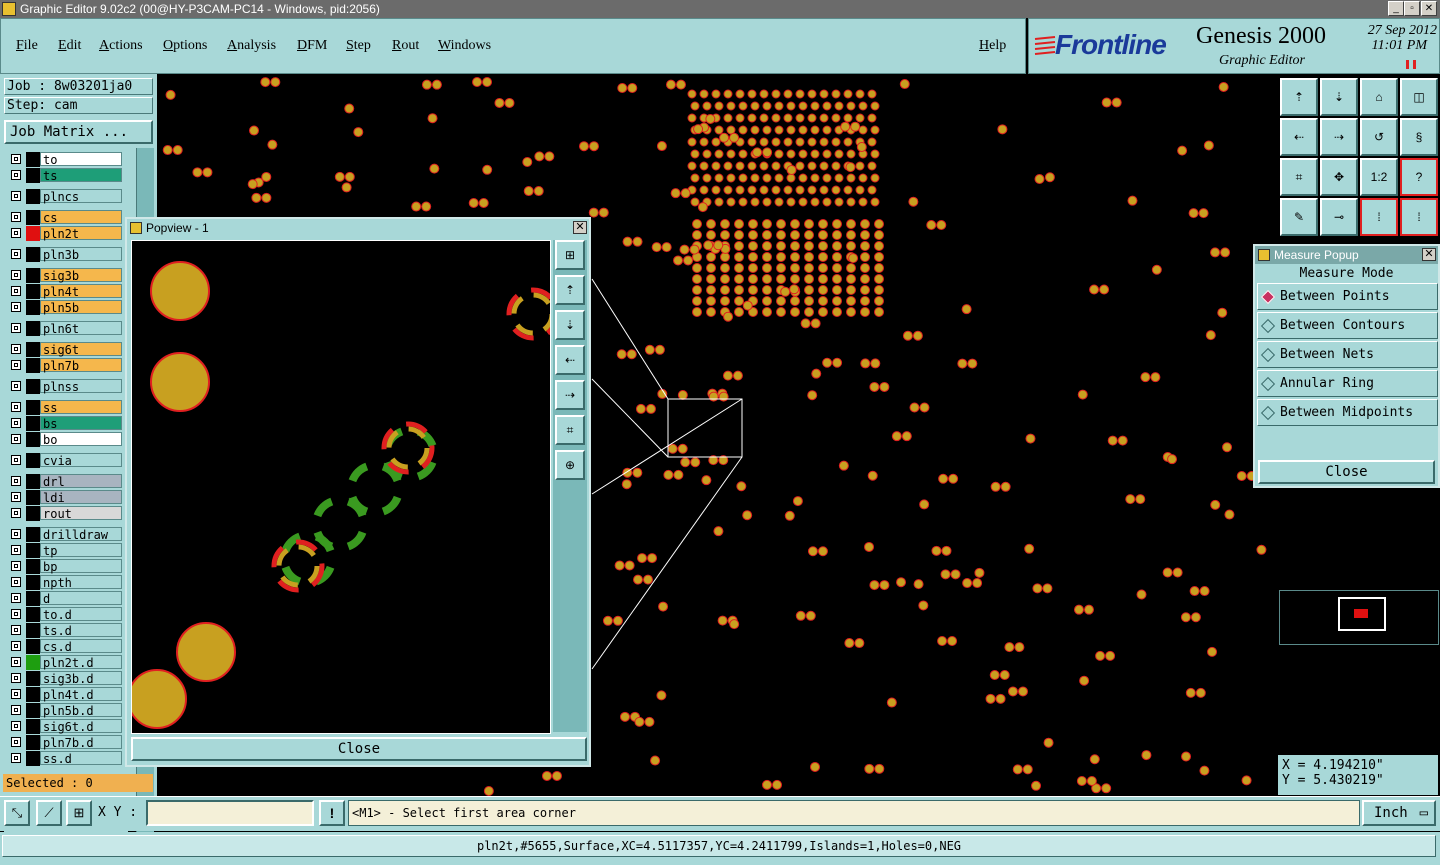 The height and width of the screenshot is (865, 1440). I want to click on layer-name: pln7b.d, so click(81, 742).